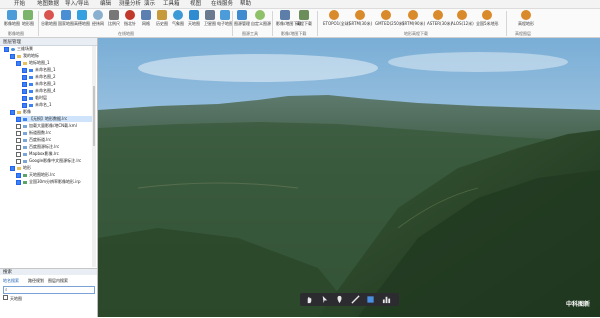 This screenshot has height=318, width=600. I want to click on gmted-button: GMTED(250米), so click(389, 19).